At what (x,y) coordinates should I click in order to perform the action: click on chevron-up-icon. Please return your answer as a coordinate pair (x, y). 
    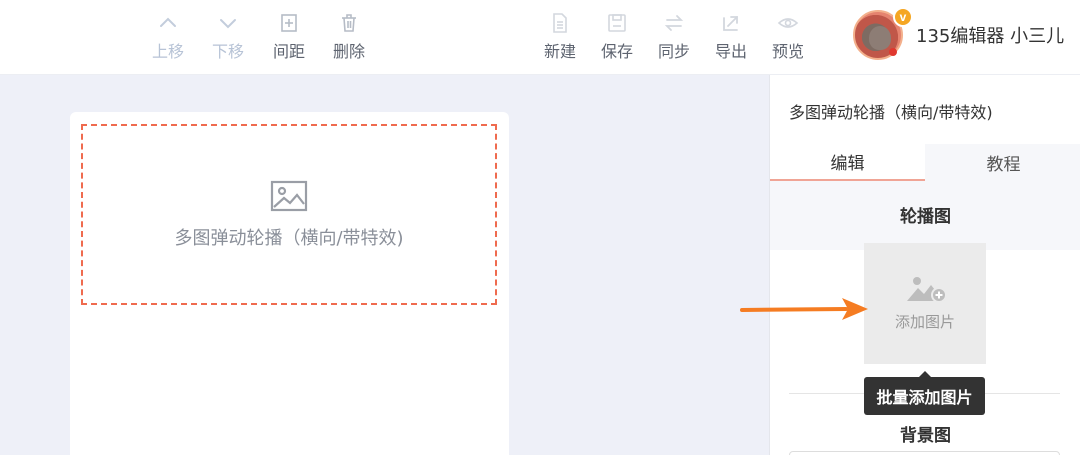
    Looking at the image, I should click on (168, 22).